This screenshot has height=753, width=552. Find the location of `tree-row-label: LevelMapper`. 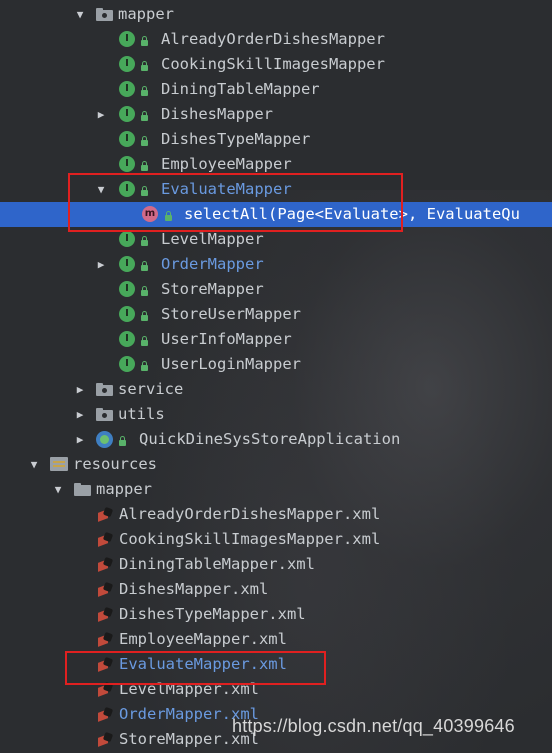

tree-row-label: LevelMapper is located at coordinates (212, 239).